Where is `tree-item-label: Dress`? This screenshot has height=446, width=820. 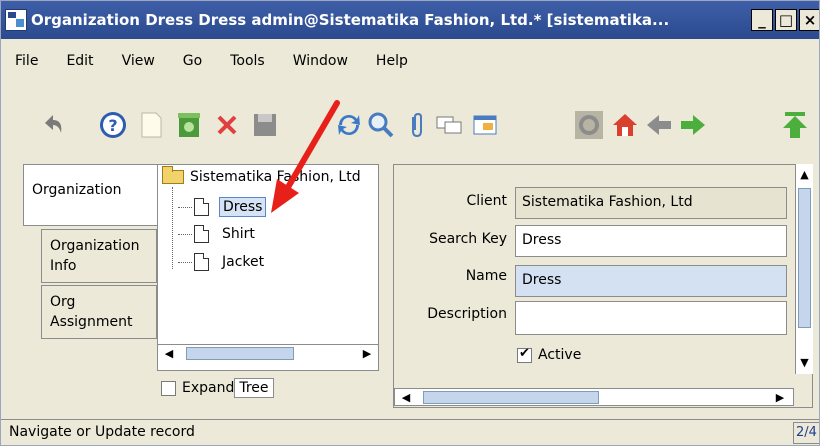
tree-item-label: Dress is located at coordinates (243, 207).